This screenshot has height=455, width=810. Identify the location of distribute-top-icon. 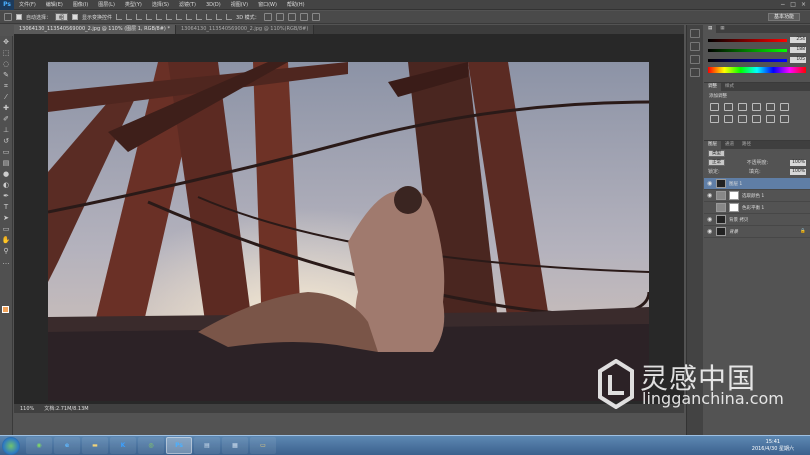
(179, 17).